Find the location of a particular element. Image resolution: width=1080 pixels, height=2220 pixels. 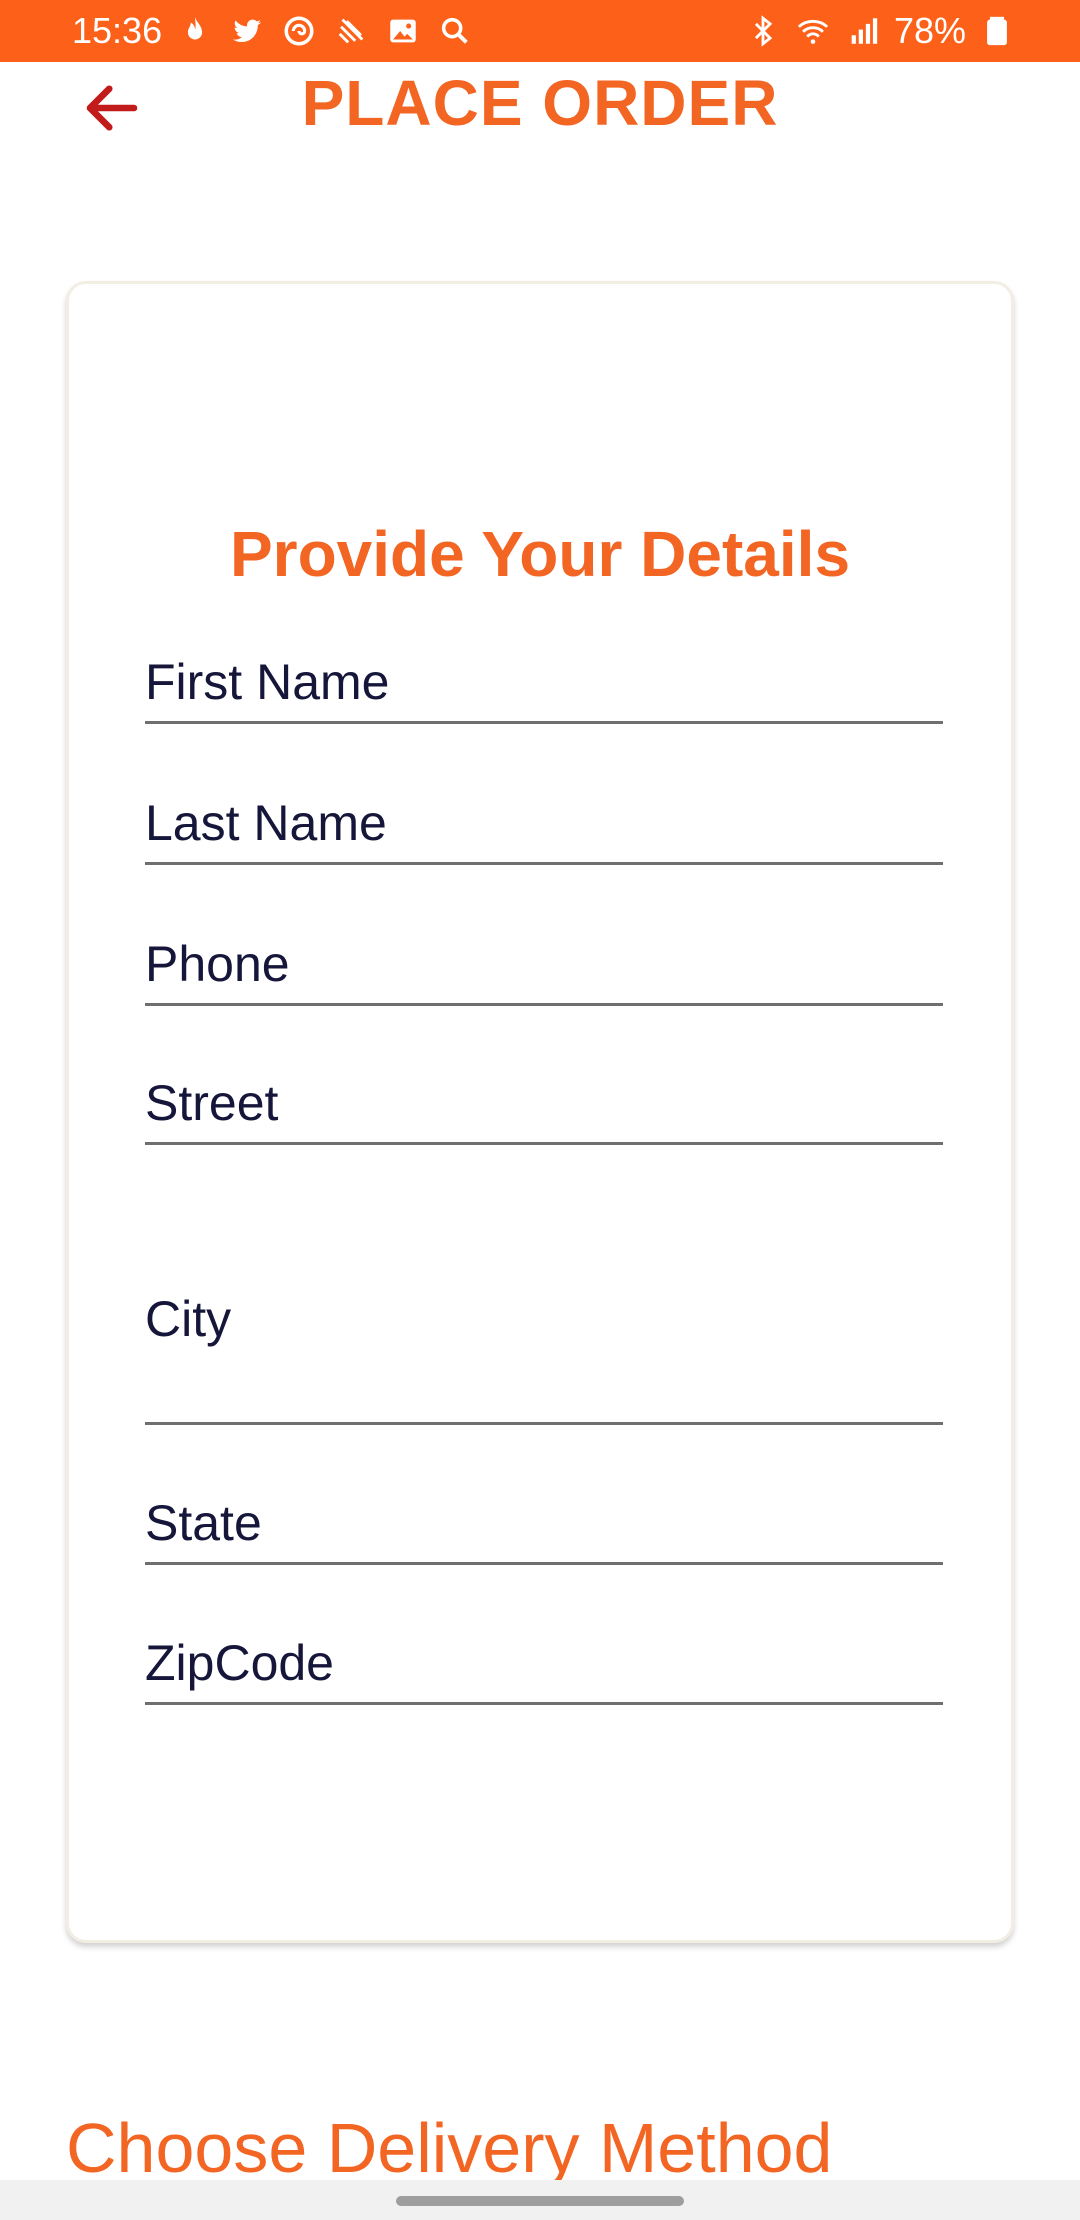

signal-icon is located at coordinates (863, 31).